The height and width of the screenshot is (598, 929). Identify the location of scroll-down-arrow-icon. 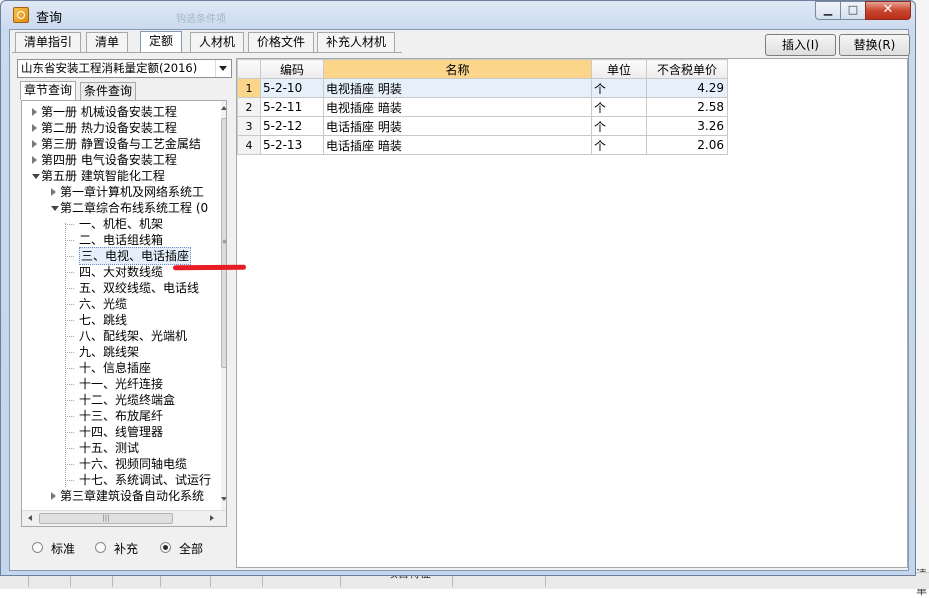
(223, 499).